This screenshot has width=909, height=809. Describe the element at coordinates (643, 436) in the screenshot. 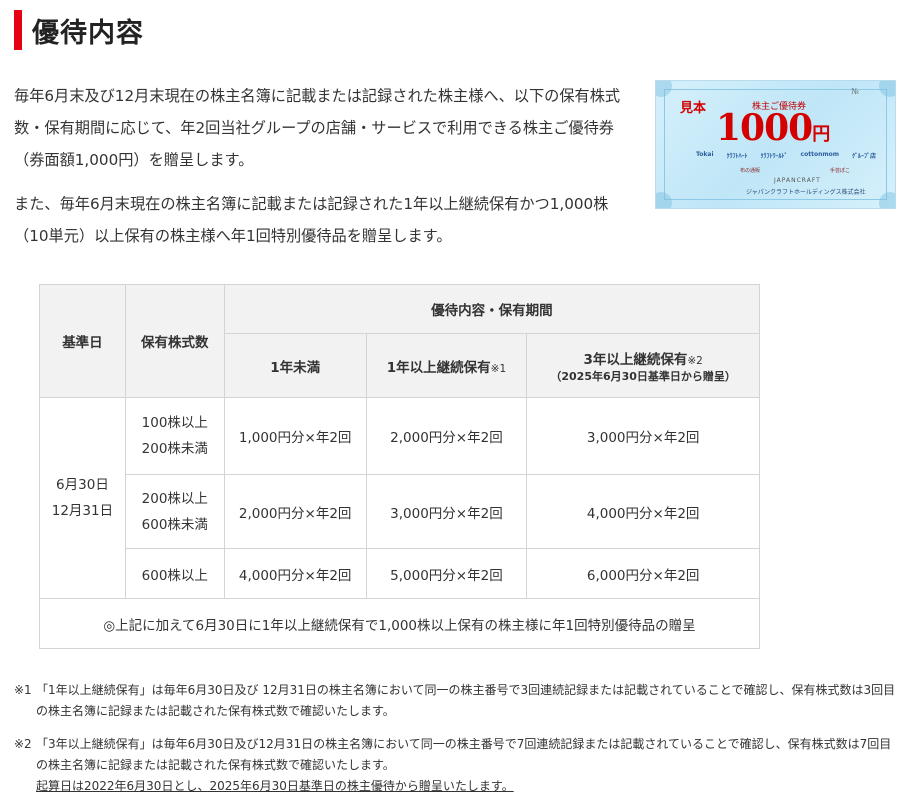

I see `benefit-3y-plus: 3,000円分×年2回` at that location.